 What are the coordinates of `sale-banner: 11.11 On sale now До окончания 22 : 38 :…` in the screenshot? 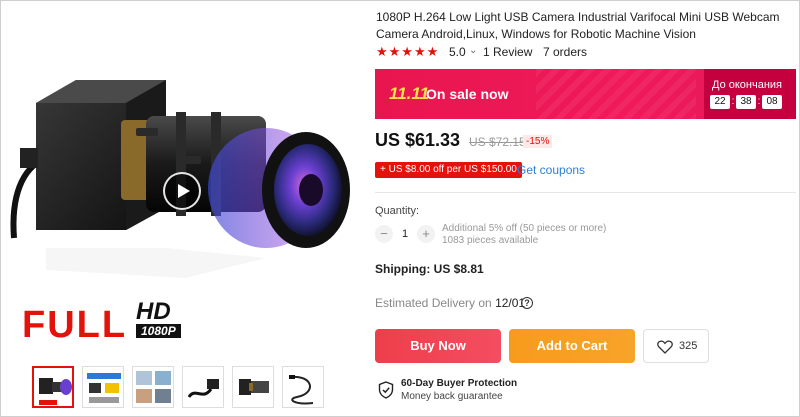 It's located at (585, 94).